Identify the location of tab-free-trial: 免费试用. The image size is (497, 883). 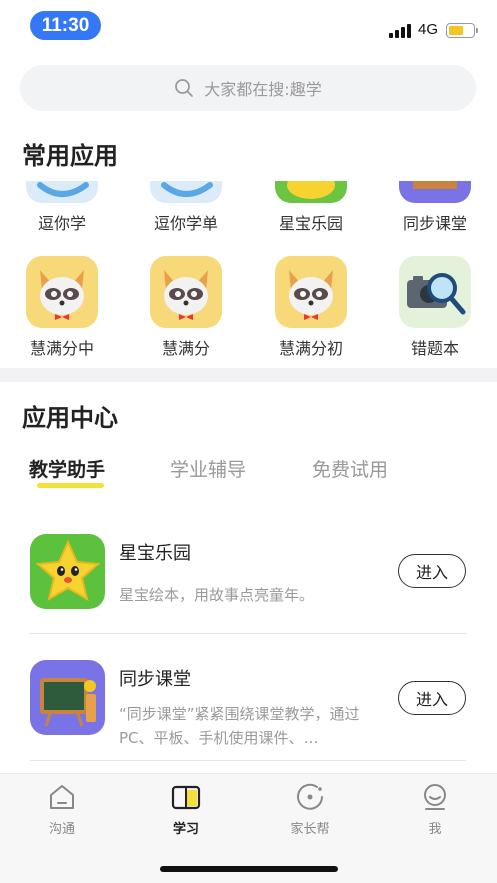
(350, 468).